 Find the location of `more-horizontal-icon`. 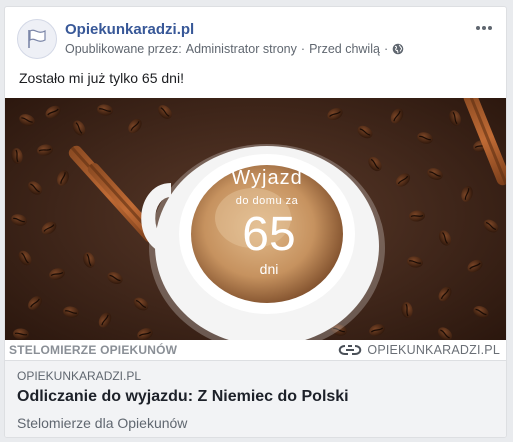

more-horizontal-icon is located at coordinates (484, 28).